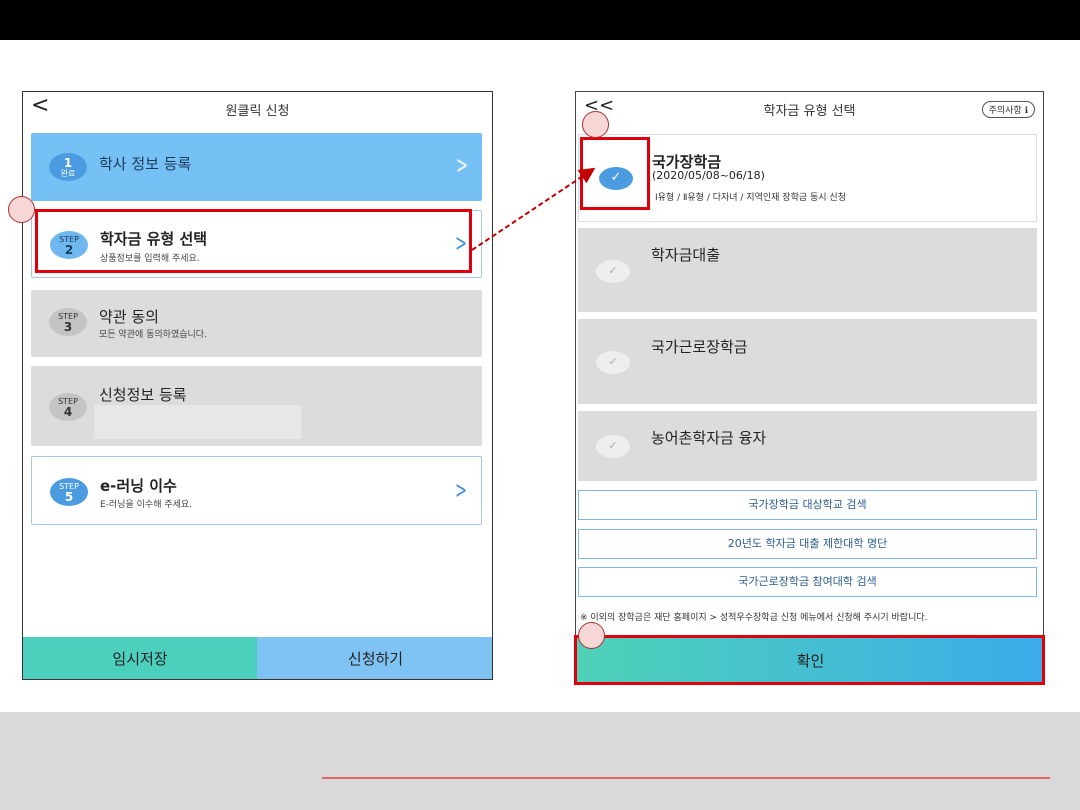 The width and height of the screenshot is (1080, 810). I want to click on option-student-loan: ✓ 학자금대출, so click(807, 270).